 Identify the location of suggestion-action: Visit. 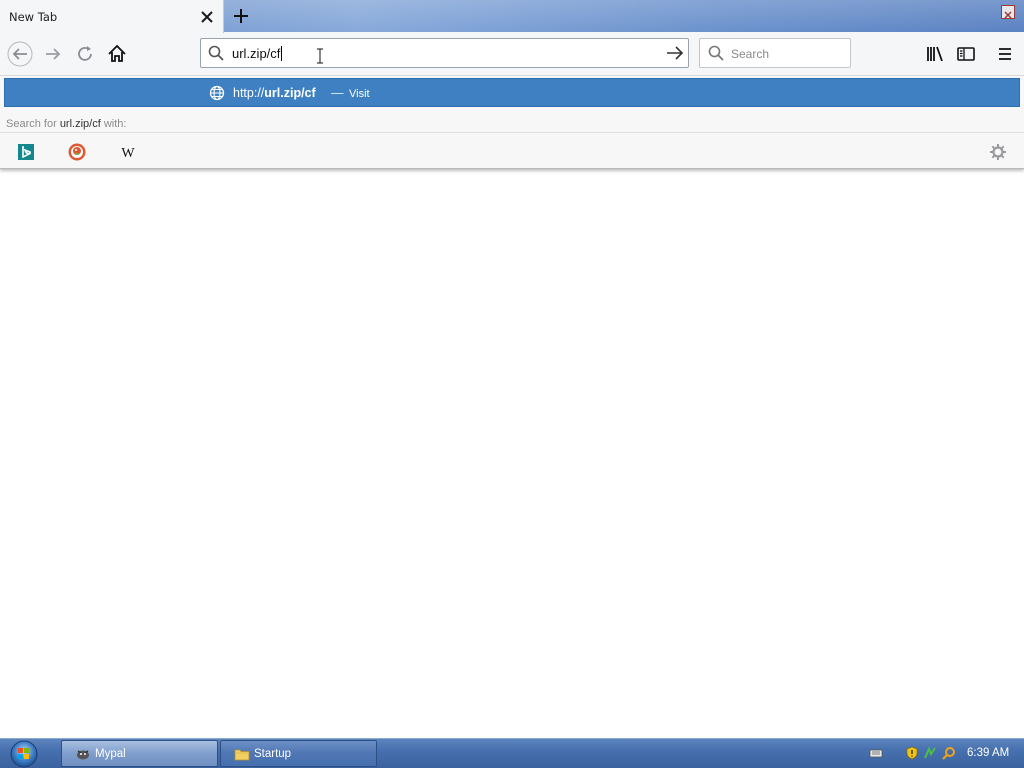
(359, 94).